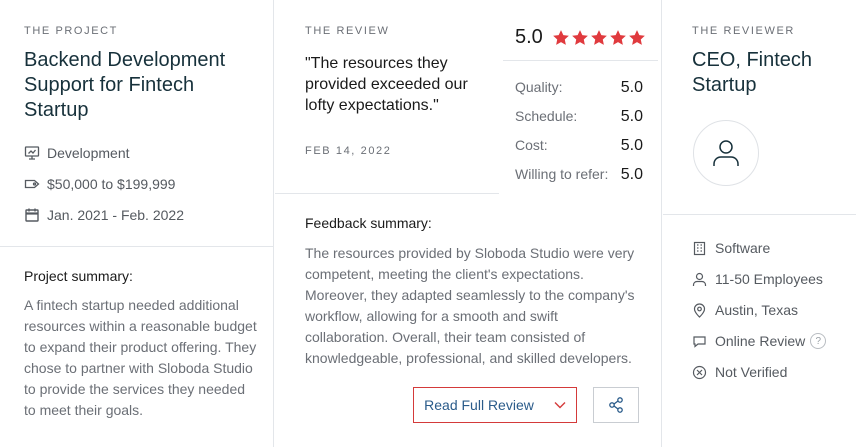 This screenshot has height=447, width=856. I want to click on project-service-text: Development, so click(88, 153).